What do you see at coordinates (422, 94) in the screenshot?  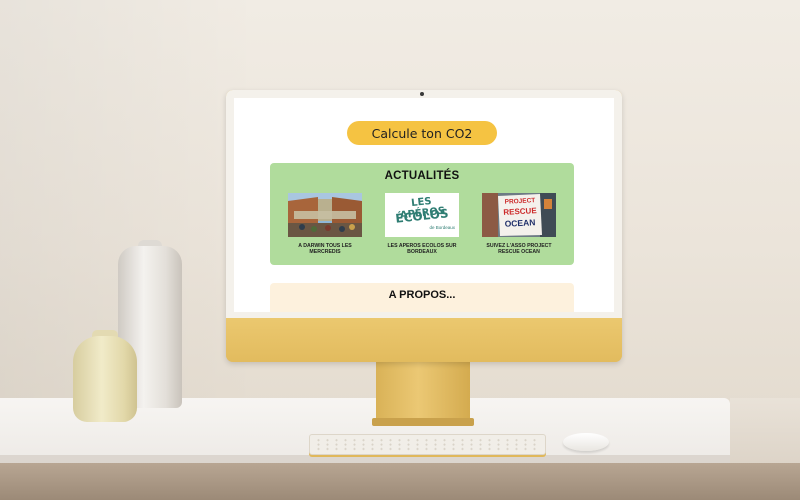 I see `camera-icon` at bounding box center [422, 94].